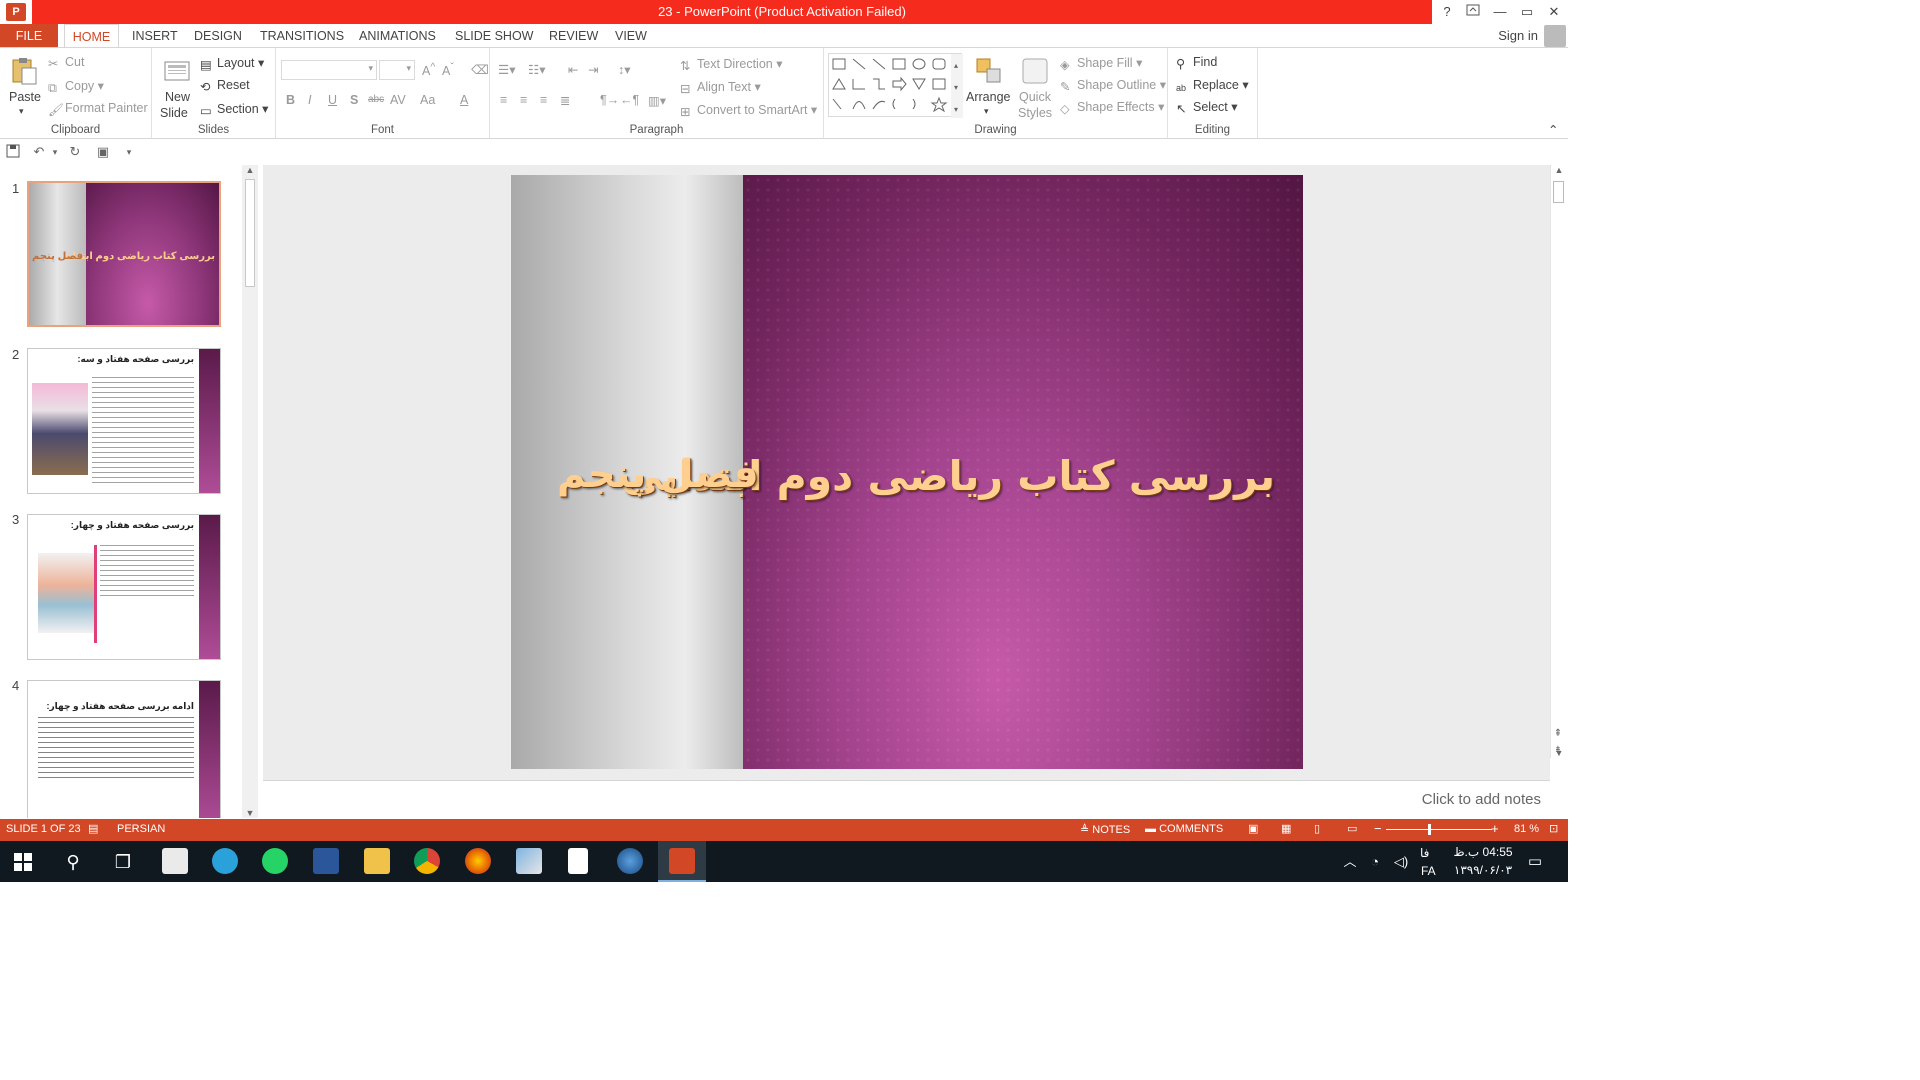  I want to click on thumbnail-scroll-thumb, so click(250, 233).